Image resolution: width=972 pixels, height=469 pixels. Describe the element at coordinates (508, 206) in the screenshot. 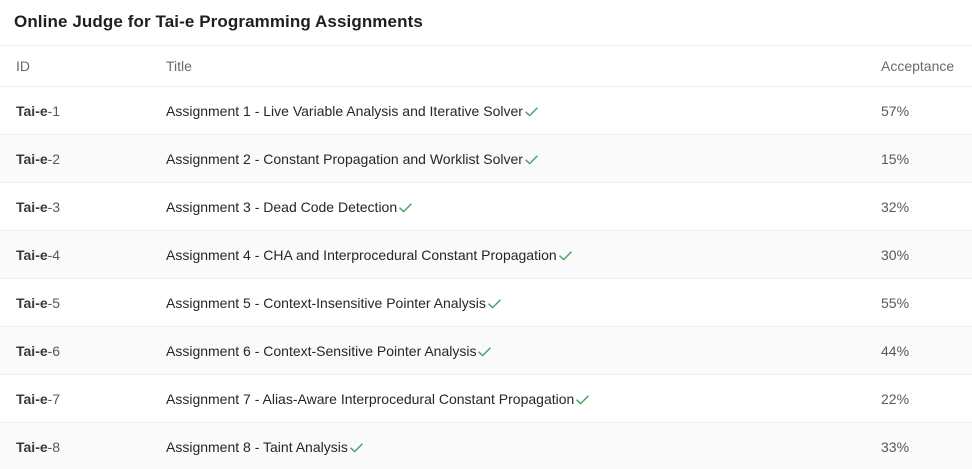

I see `problem-title-cell: Assignment 3 - Dead Code Detection` at that location.